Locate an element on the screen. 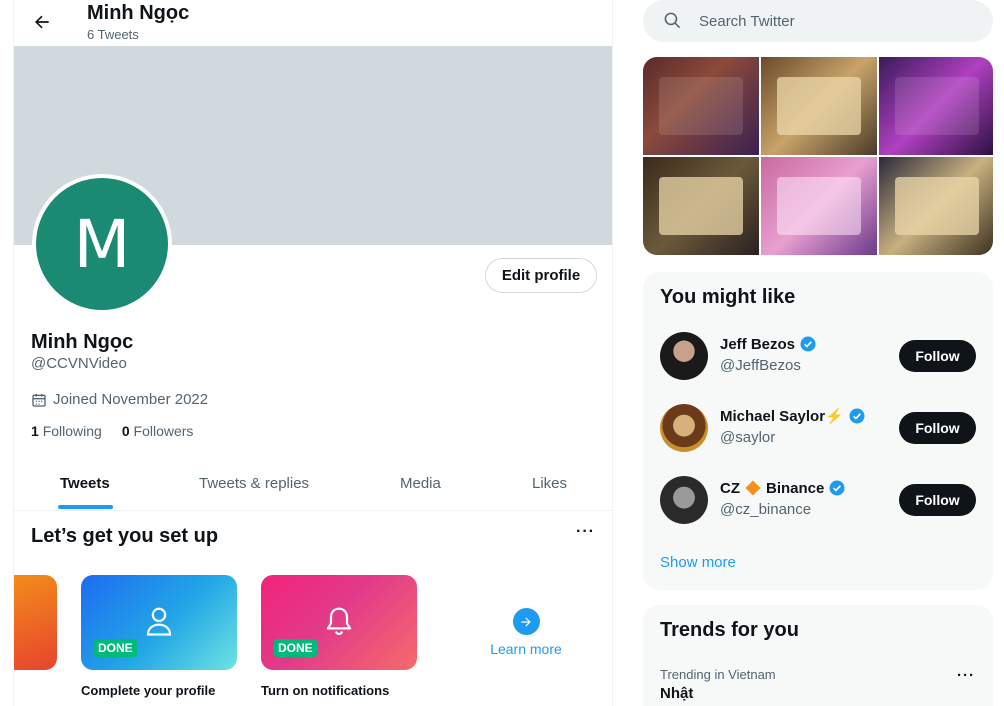 This screenshot has width=1004, height=706. user-name: Jeff Bezos is located at coordinates (758, 344).